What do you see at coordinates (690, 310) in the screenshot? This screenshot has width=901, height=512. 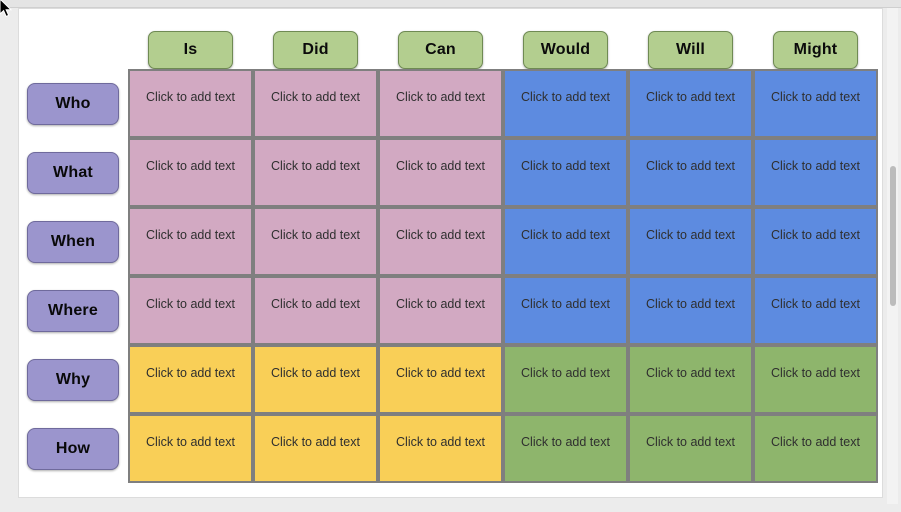 I see `matrix-cell-where-will: Click to add text` at bounding box center [690, 310].